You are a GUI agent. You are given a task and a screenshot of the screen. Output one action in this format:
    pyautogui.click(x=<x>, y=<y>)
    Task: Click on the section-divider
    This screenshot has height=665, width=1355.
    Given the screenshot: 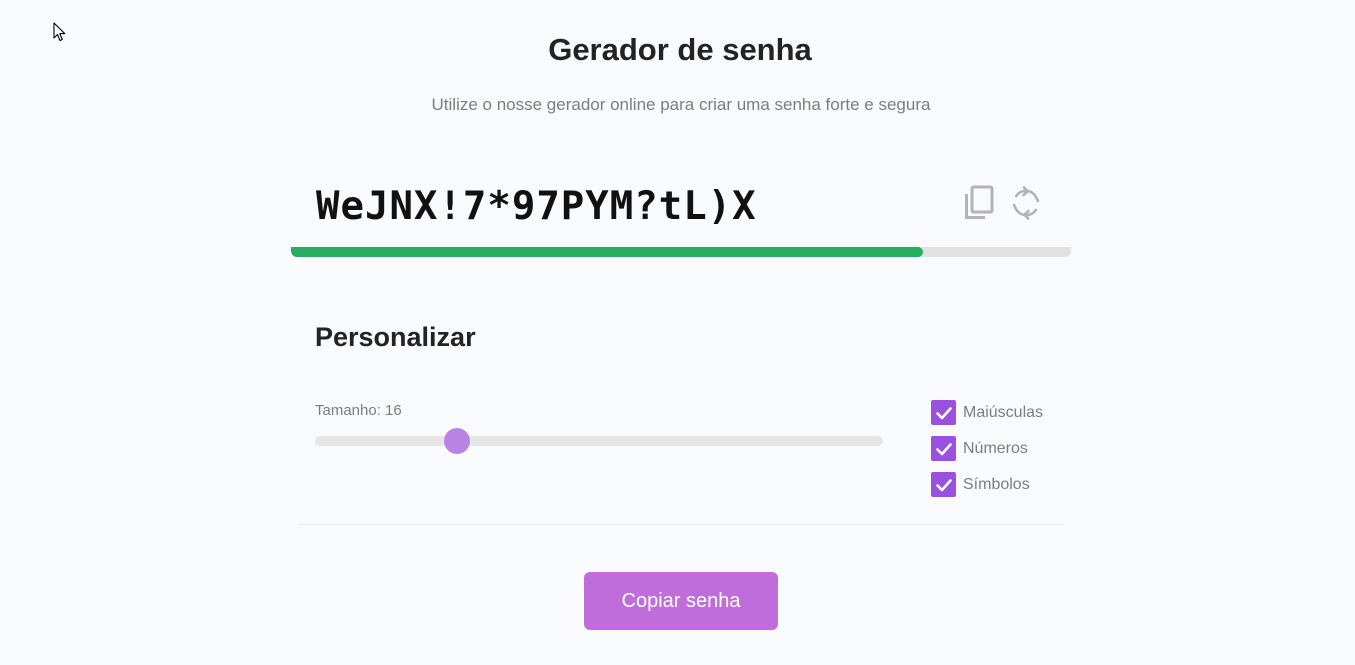 What is the action you would take?
    pyautogui.click(x=681, y=524)
    